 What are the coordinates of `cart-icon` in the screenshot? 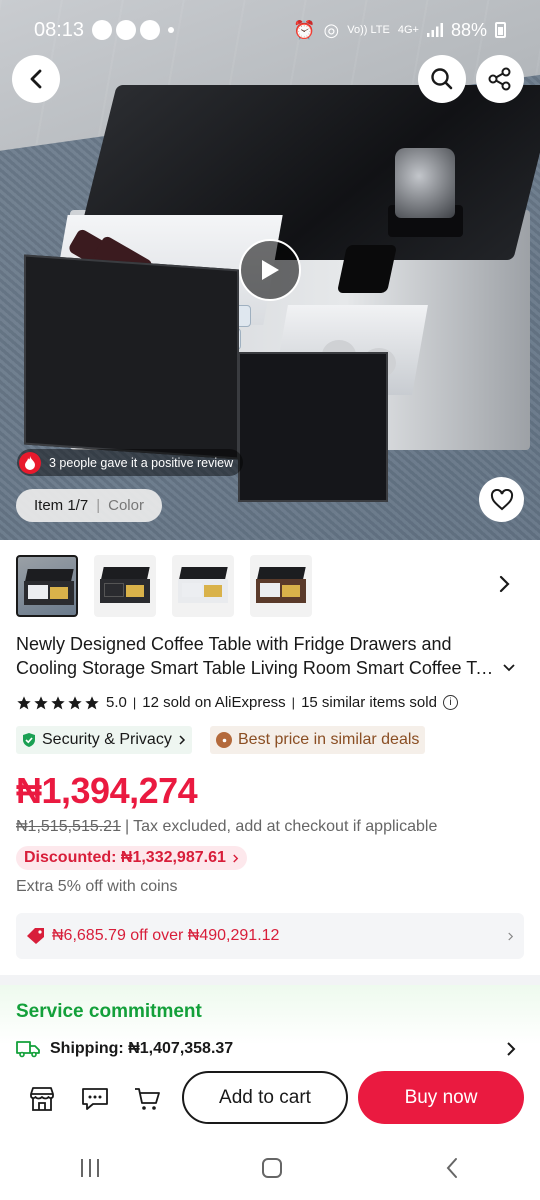 It's located at (147, 1099).